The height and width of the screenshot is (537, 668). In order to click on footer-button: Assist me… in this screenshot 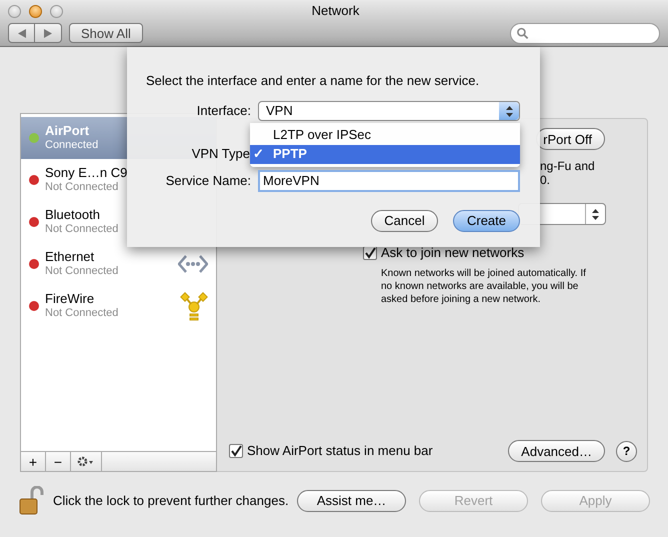, I will do `click(351, 501)`.